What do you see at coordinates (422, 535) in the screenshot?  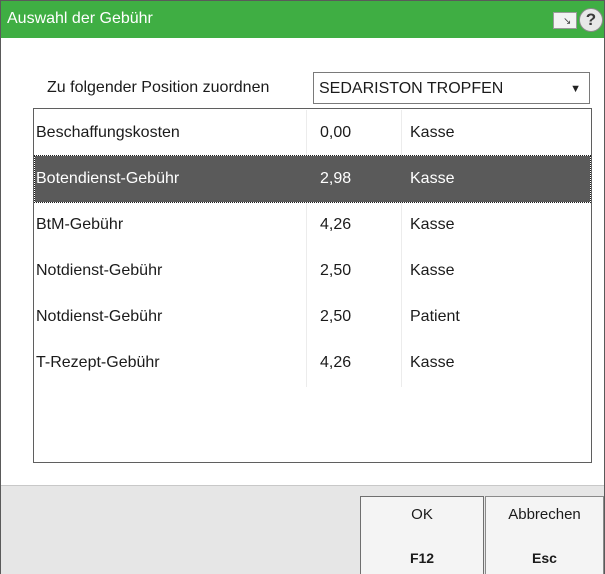 I see `ok-button: OK F12` at bounding box center [422, 535].